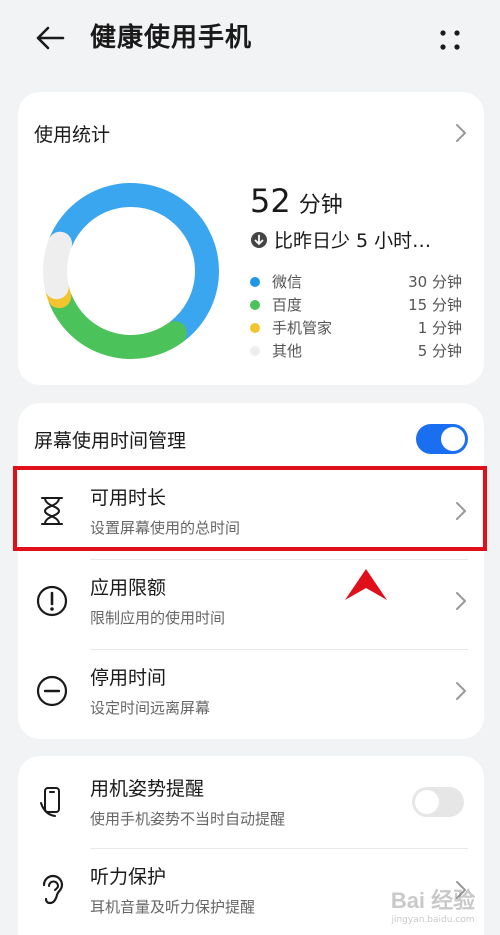 The height and width of the screenshot is (935, 500). What do you see at coordinates (110, 440) in the screenshot?
I see `screen-time-title: 屏幕使用时间管理` at bounding box center [110, 440].